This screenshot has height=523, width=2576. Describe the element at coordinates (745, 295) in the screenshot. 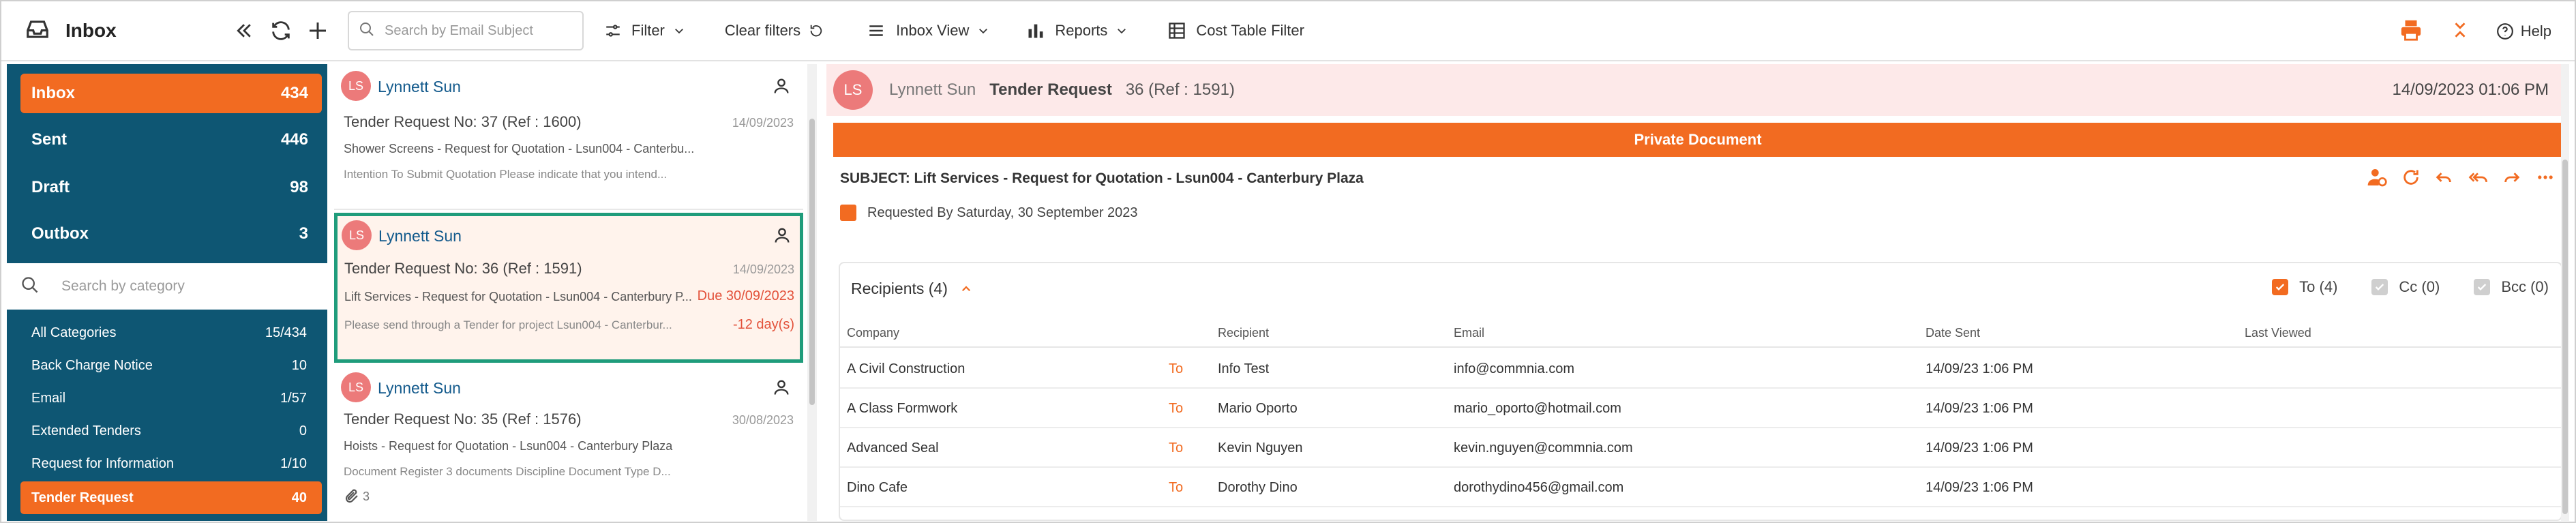

I see `due-date: Due 30/09/2023` at that location.